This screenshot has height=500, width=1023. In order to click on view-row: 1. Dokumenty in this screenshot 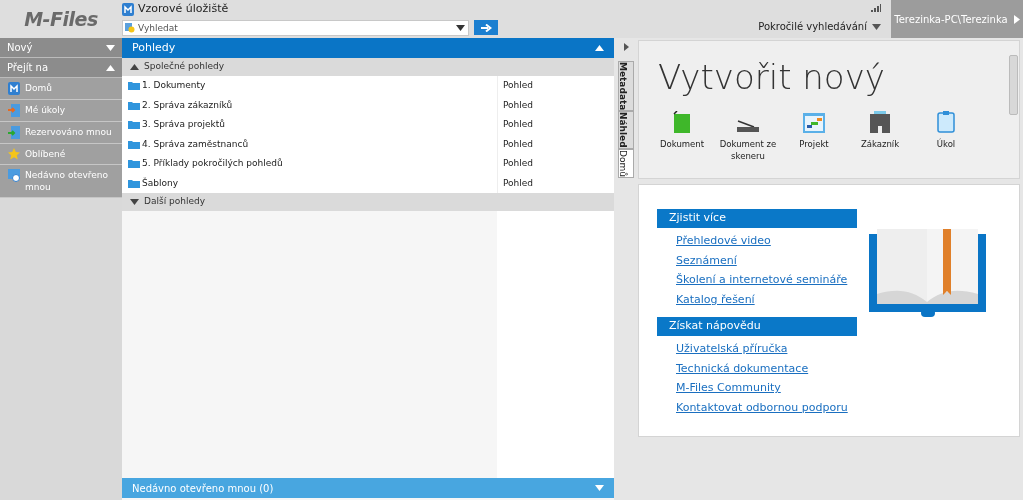, I will do `click(309, 86)`.